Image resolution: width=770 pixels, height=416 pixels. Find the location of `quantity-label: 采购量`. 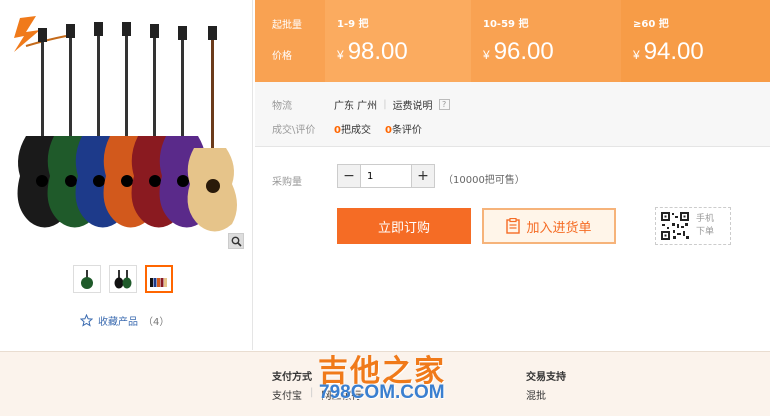

quantity-label: 采购量 is located at coordinates (287, 182).